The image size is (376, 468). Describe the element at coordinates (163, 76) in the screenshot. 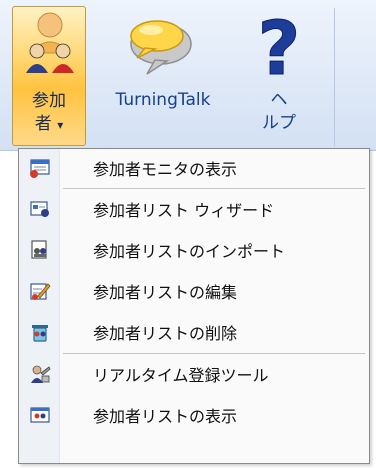

I see `turningtalk-button: TurningTalk` at that location.